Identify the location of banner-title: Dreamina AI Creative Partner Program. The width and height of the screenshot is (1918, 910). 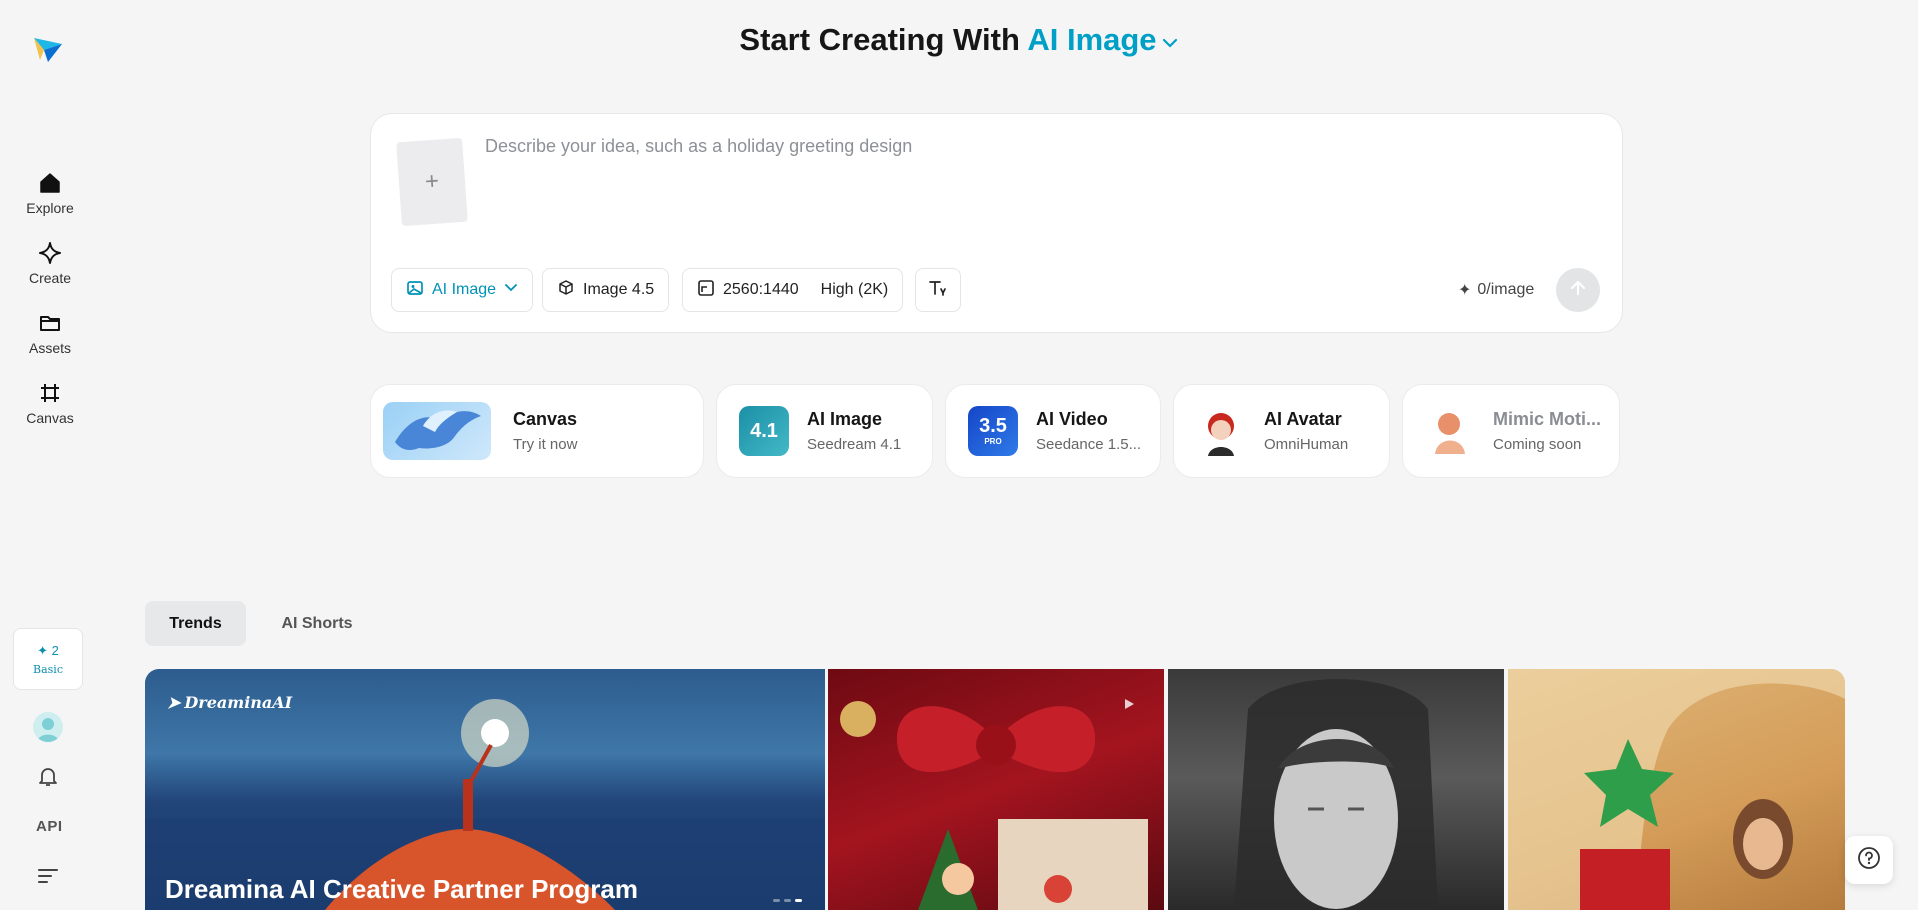
(402, 889).